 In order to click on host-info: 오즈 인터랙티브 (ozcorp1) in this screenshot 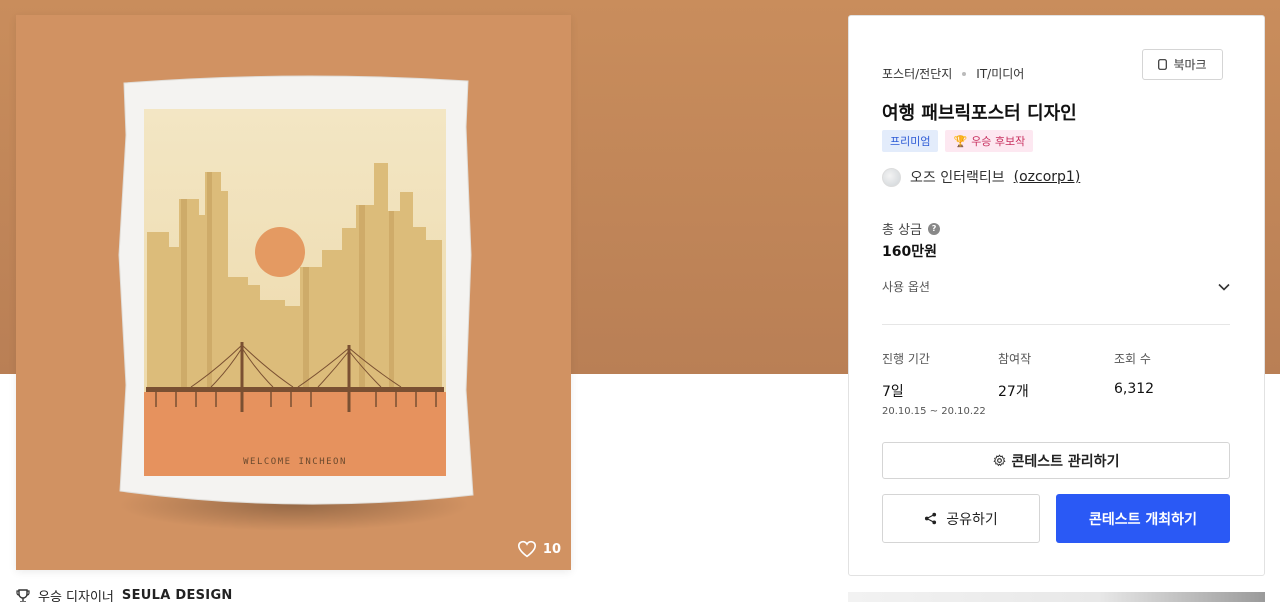, I will do `click(981, 177)`.